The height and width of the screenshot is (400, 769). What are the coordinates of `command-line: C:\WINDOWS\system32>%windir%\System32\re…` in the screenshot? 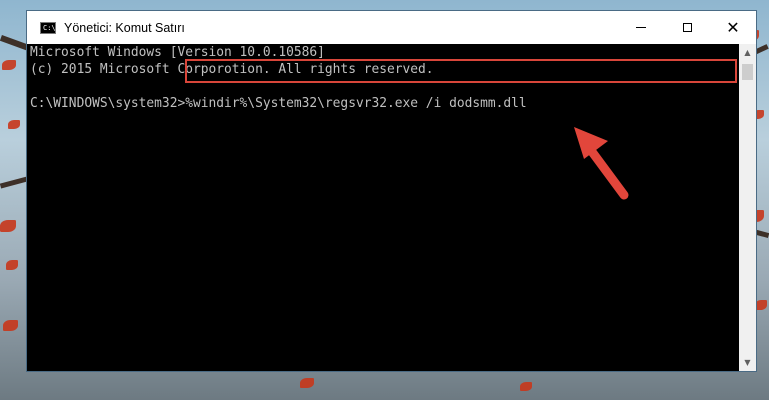 It's located at (384, 103).